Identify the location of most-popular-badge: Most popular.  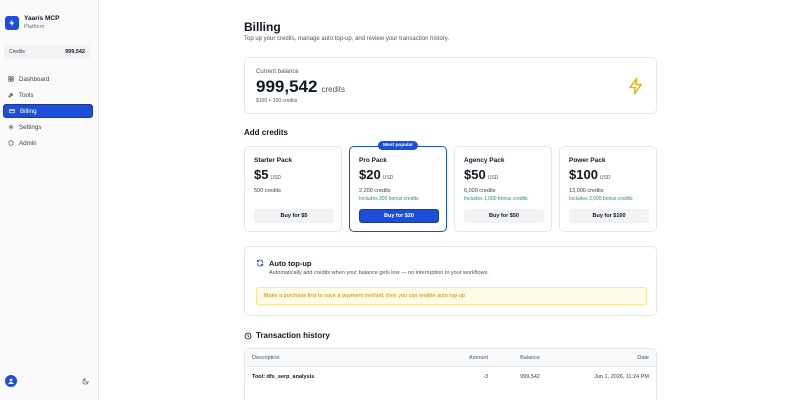
(398, 145).